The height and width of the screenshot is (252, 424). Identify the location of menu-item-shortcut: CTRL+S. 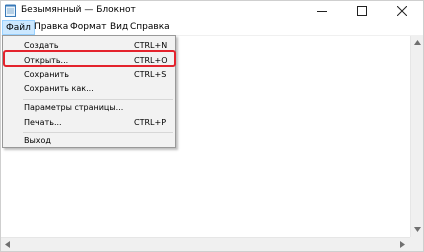
(150, 74).